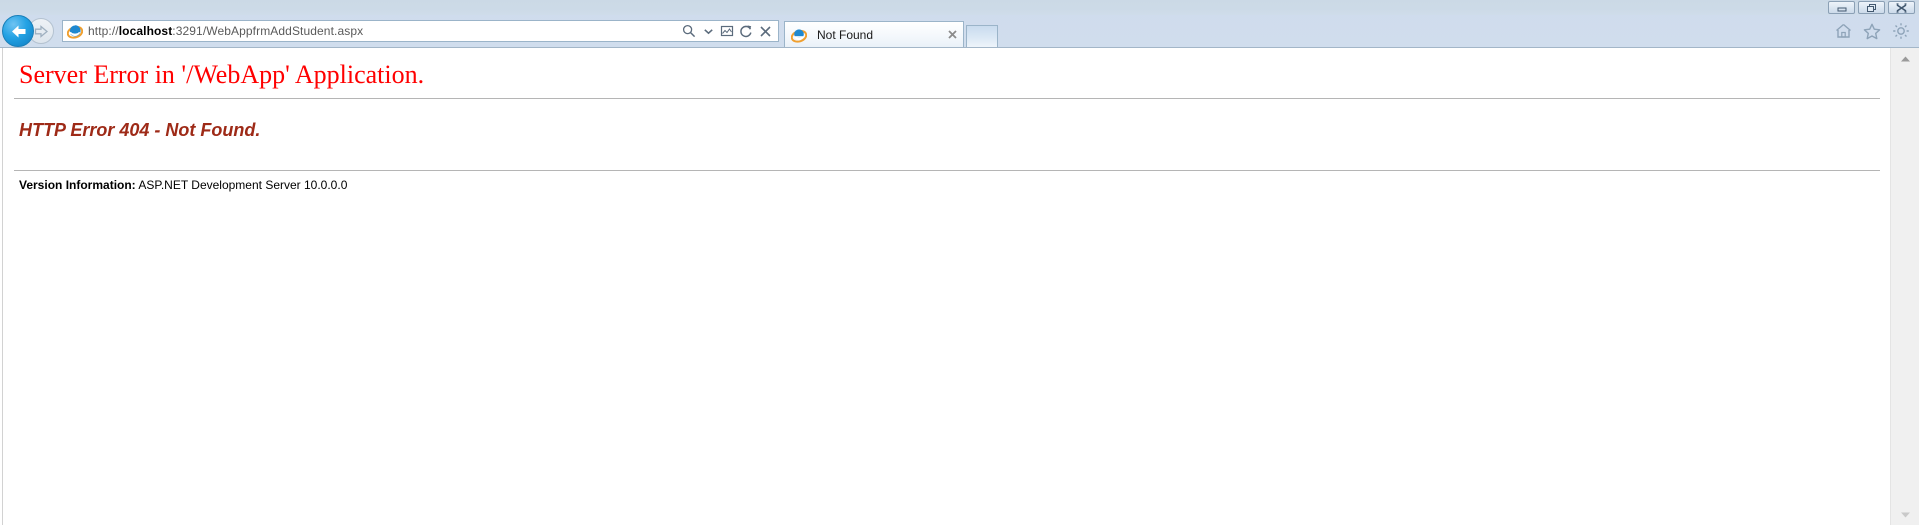 This screenshot has height=525, width=1919. Describe the element at coordinates (1, 286) in the screenshot. I see `page-left-edge` at that location.